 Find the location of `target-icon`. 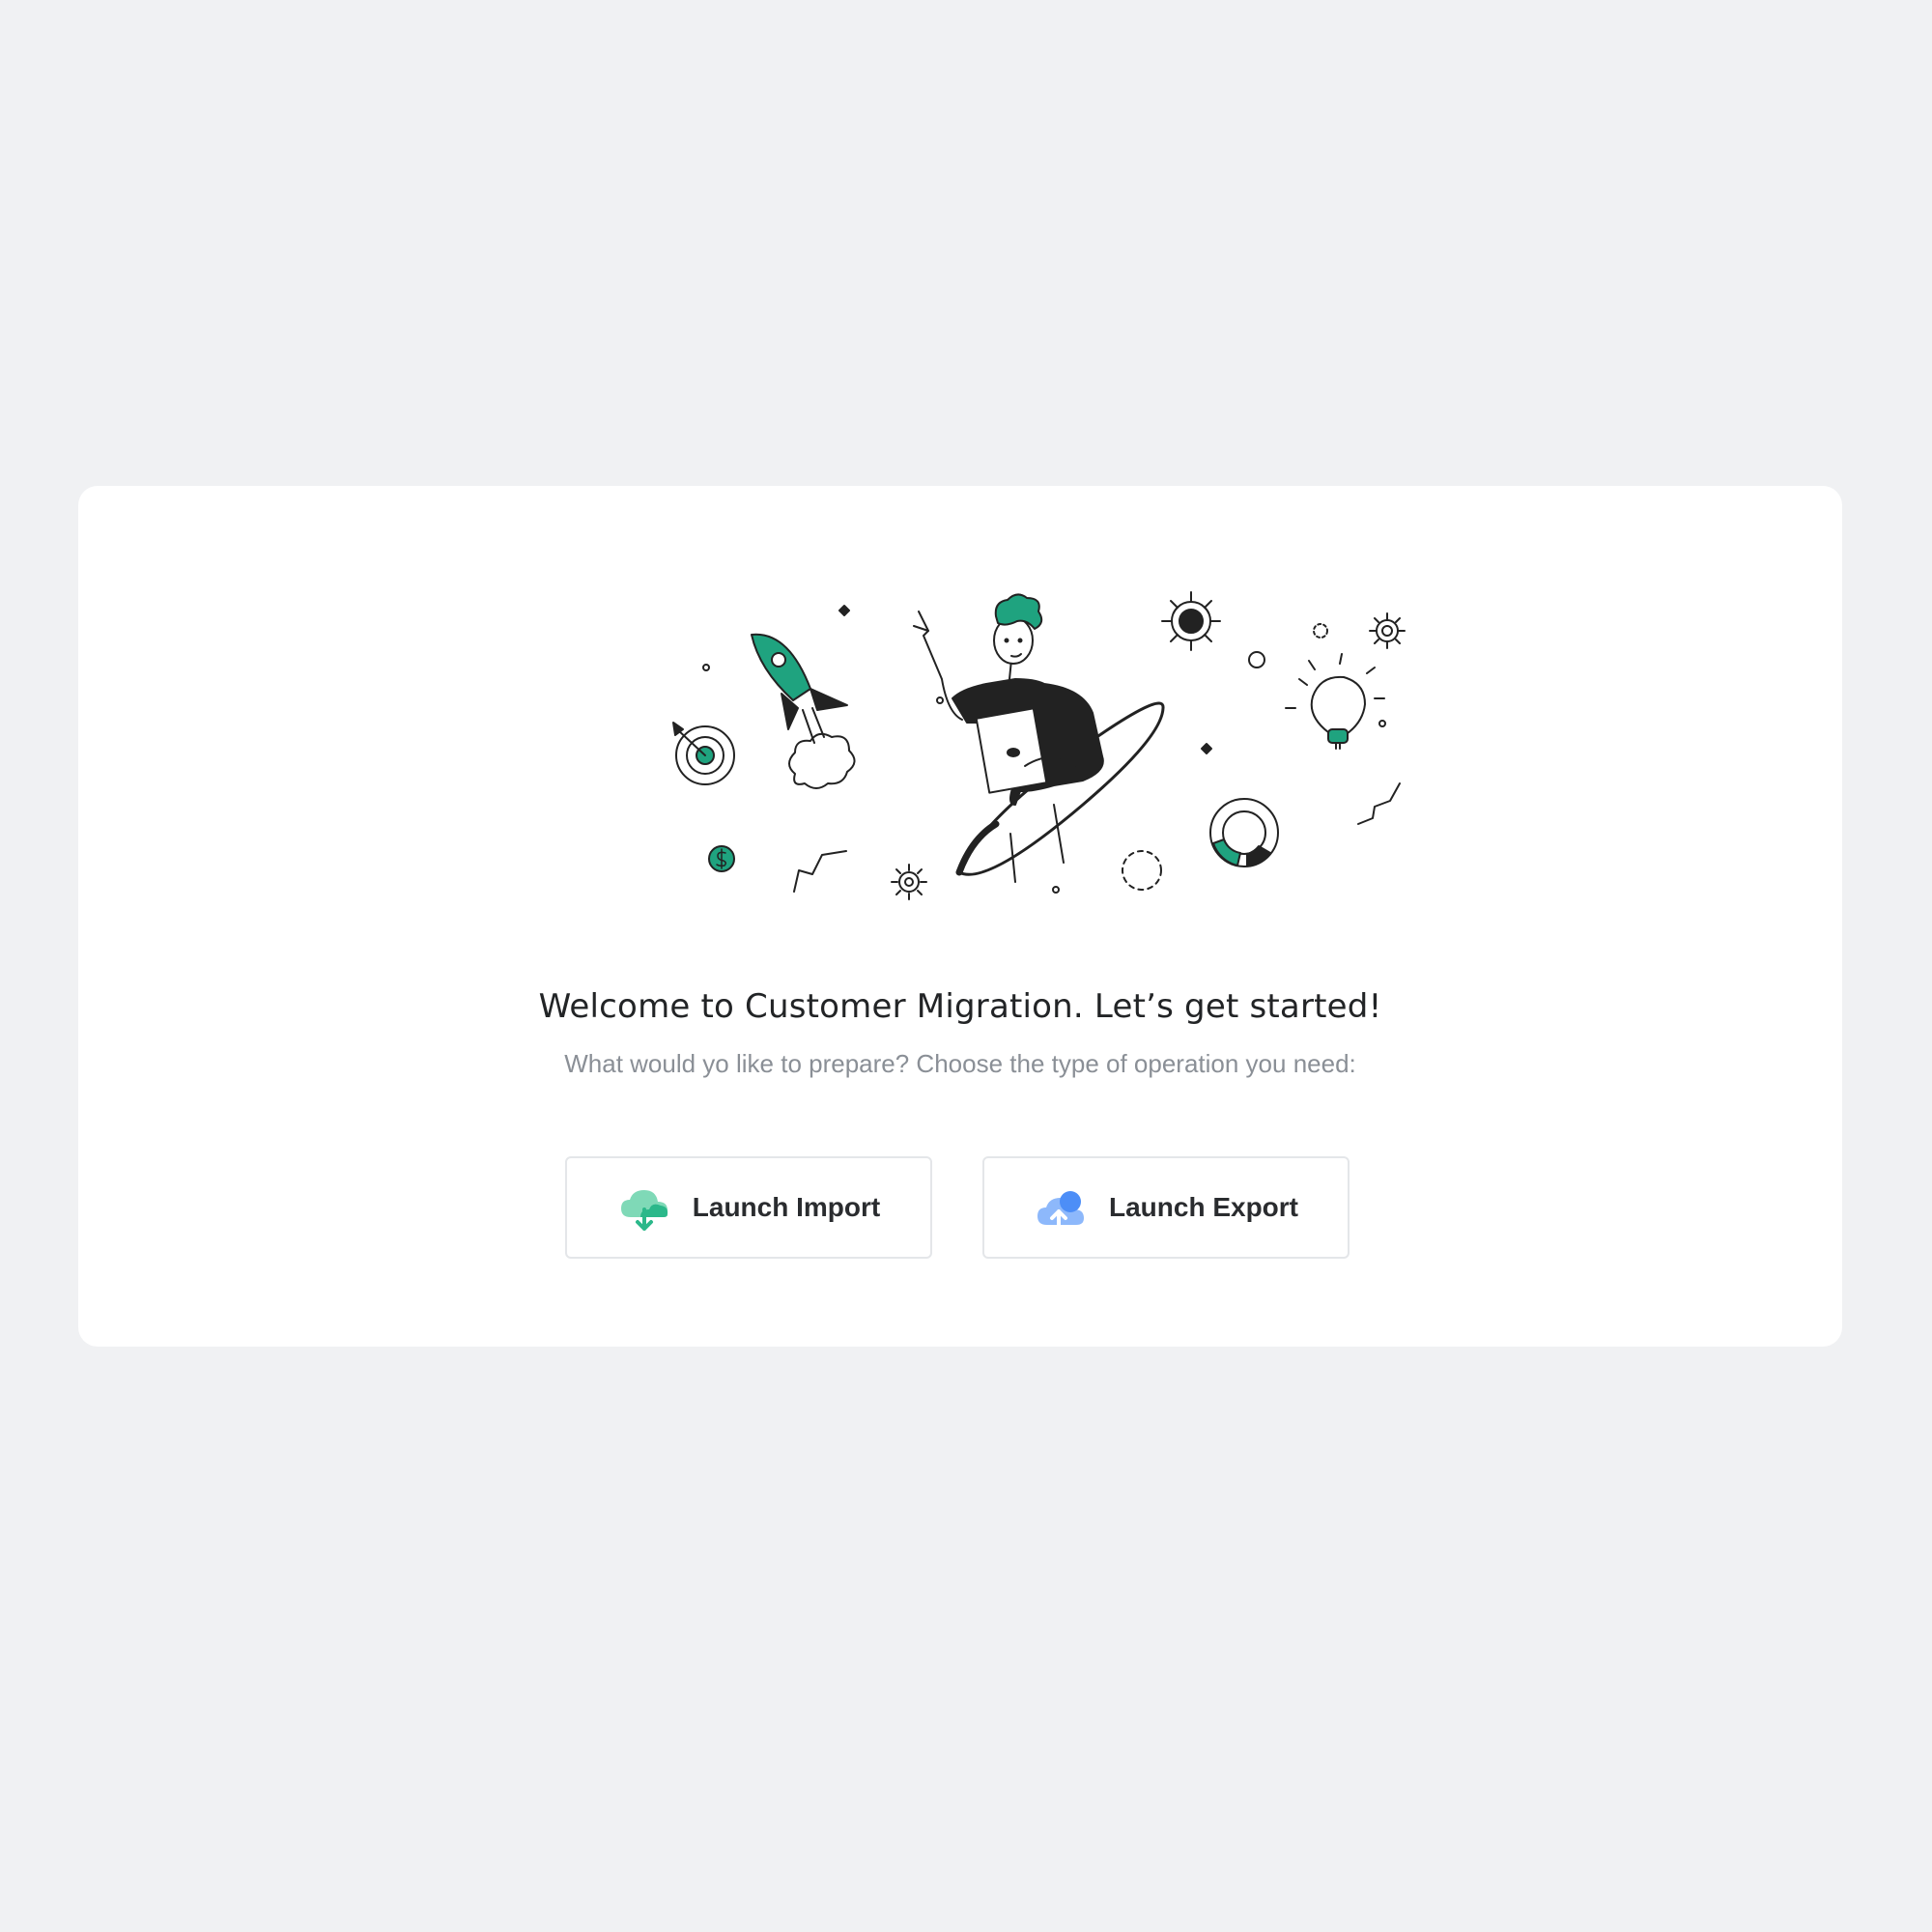

target-icon is located at coordinates (703, 753).